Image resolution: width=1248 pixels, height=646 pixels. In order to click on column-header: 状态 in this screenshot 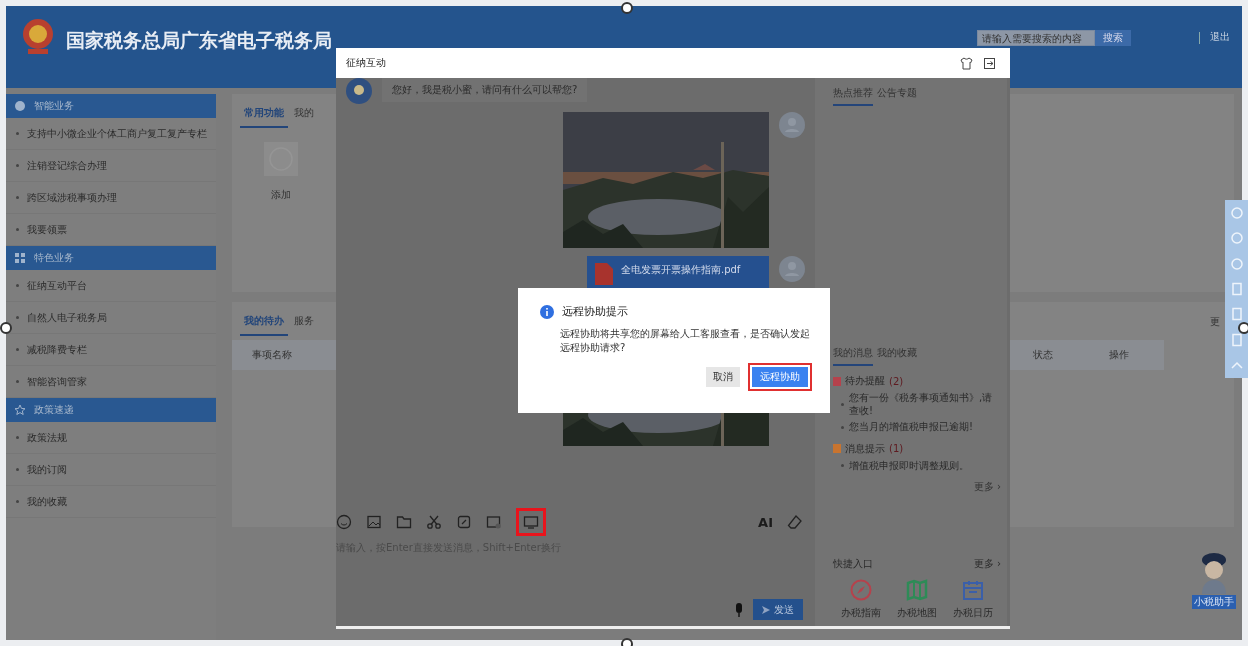, I will do `click(1043, 355)`.